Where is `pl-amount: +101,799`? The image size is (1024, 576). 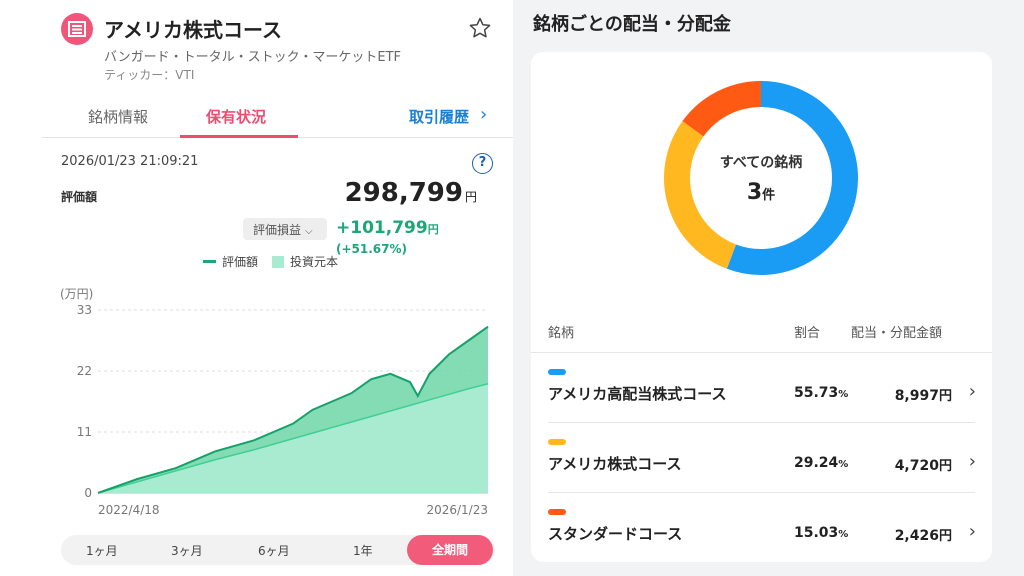
pl-amount: +101,799 is located at coordinates (382, 228).